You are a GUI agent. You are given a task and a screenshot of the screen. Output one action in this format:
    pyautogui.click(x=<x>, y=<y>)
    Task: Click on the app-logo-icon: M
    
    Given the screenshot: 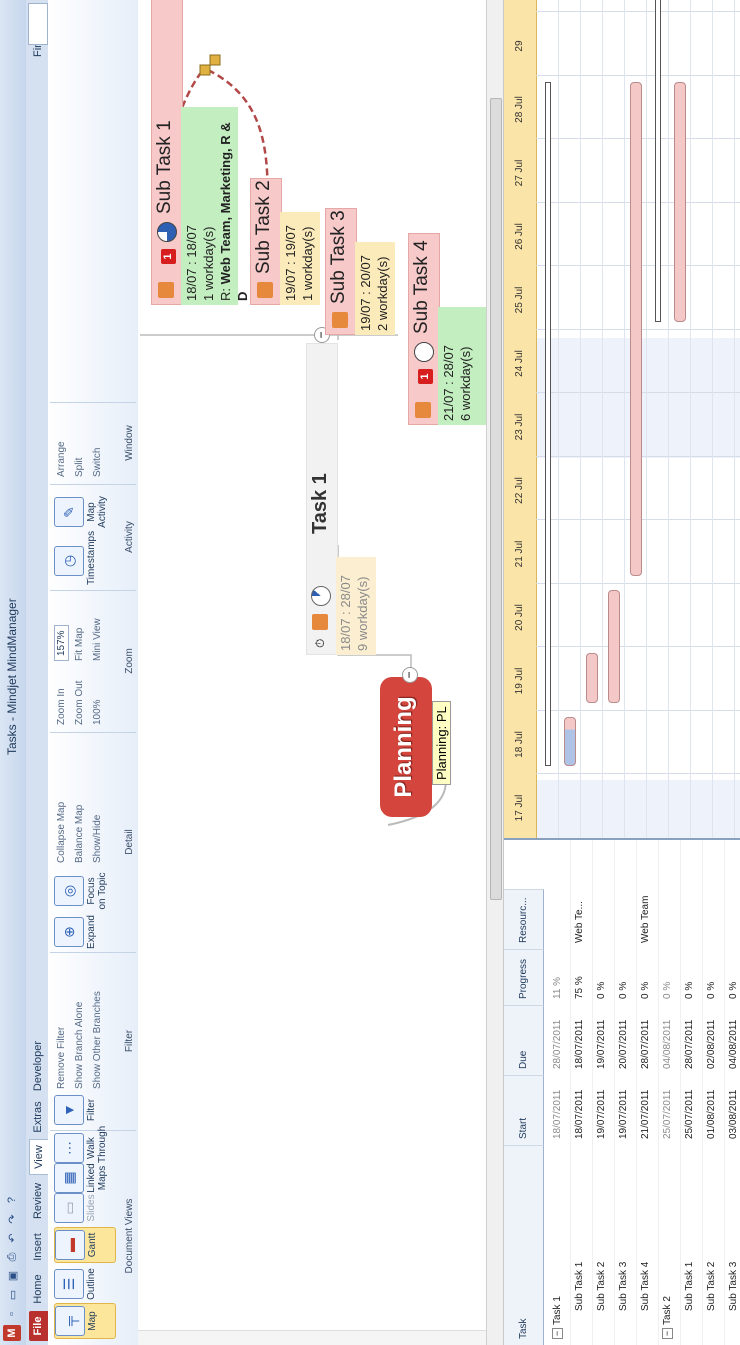 What is the action you would take?
    pyautogui.click(x=12, y=1333)
    